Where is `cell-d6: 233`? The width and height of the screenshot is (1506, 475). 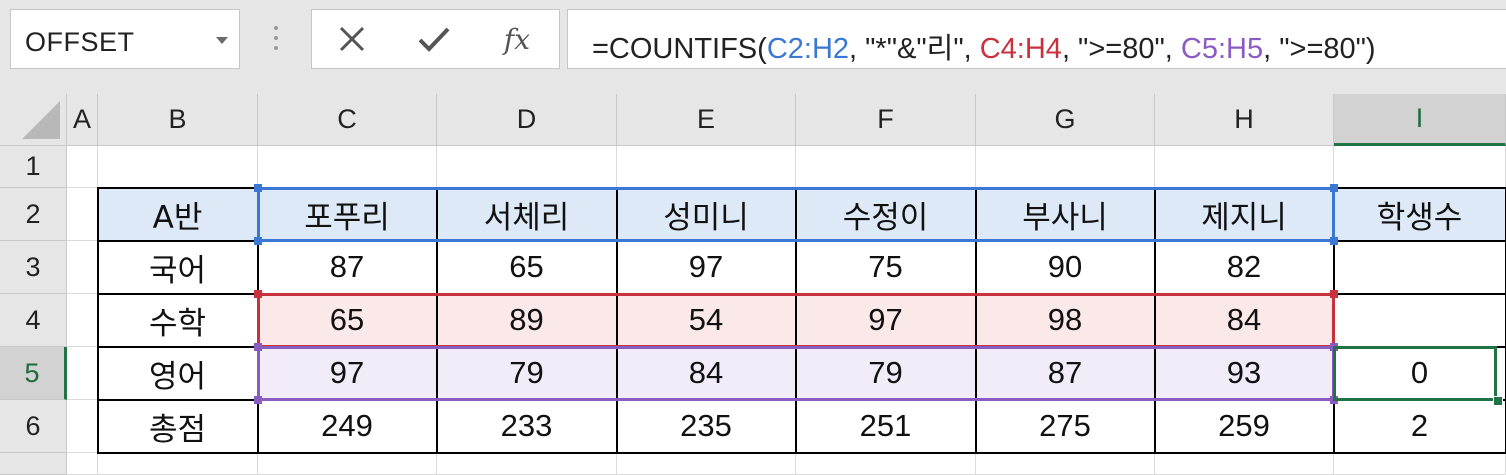
cell-d6: 233 is located at coordinates (527, 426).